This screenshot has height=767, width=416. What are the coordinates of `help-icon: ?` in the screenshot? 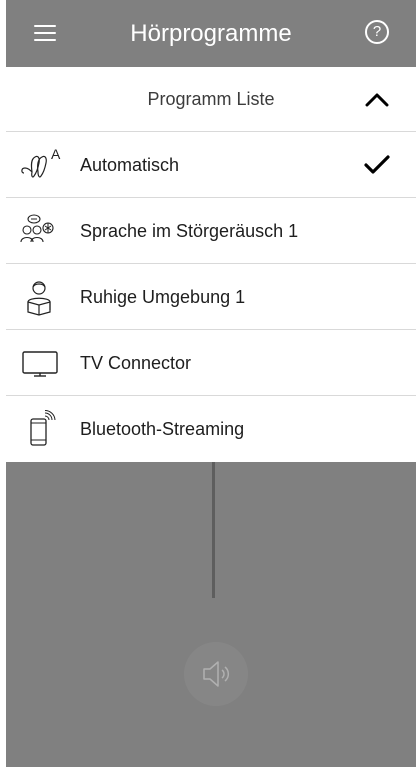 It's located at (377, 31).